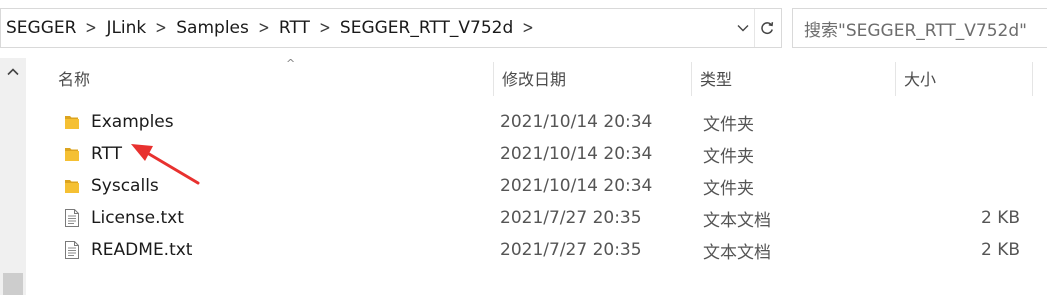  Describe the element at coordinates (107, 154) in the screenshot. I see `file-name: RTT` at that location.